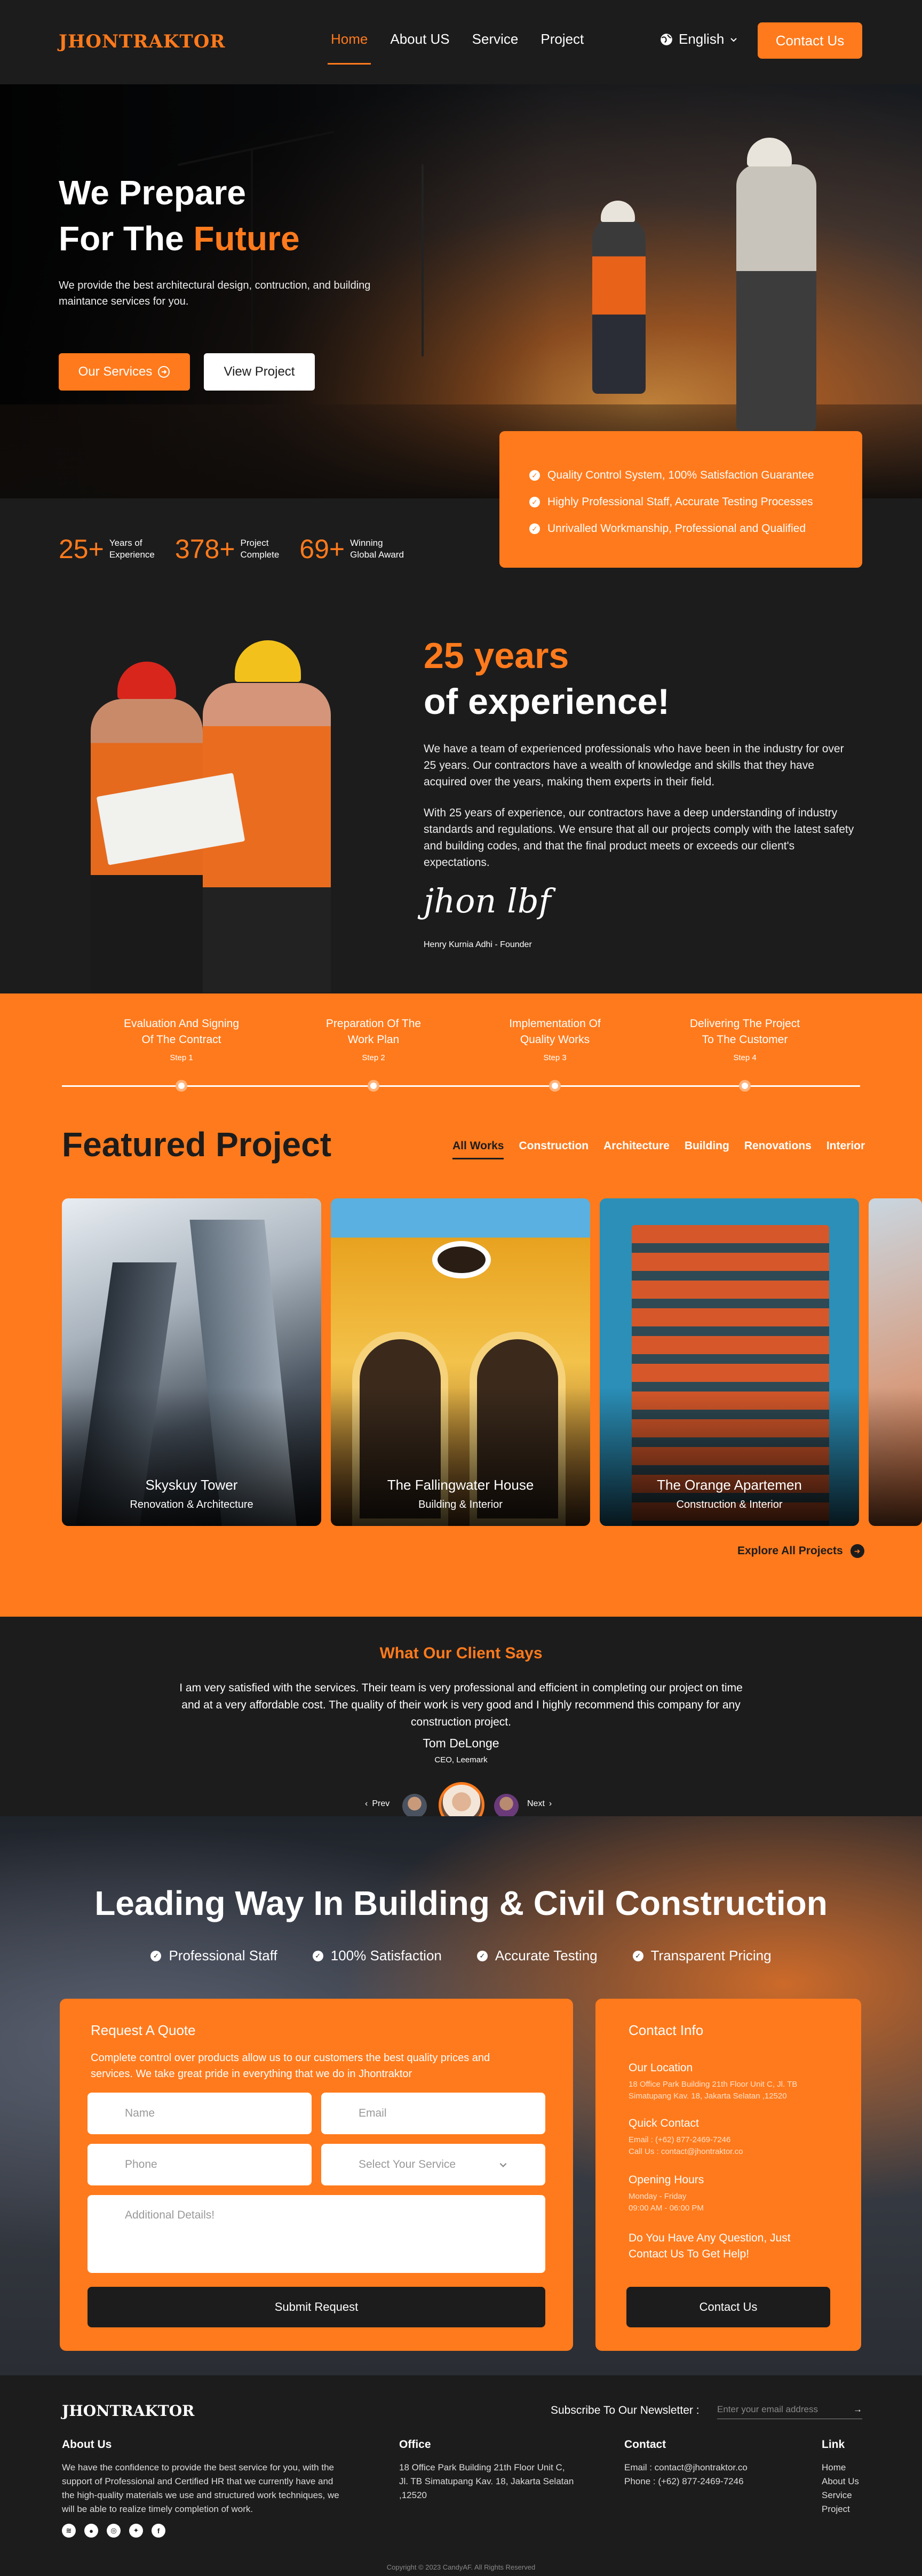  What do you see at coordinates (460, 1485) in the screenshot?
I see `project-name: The Fallingwater House` at bounding box center [460, 1485].